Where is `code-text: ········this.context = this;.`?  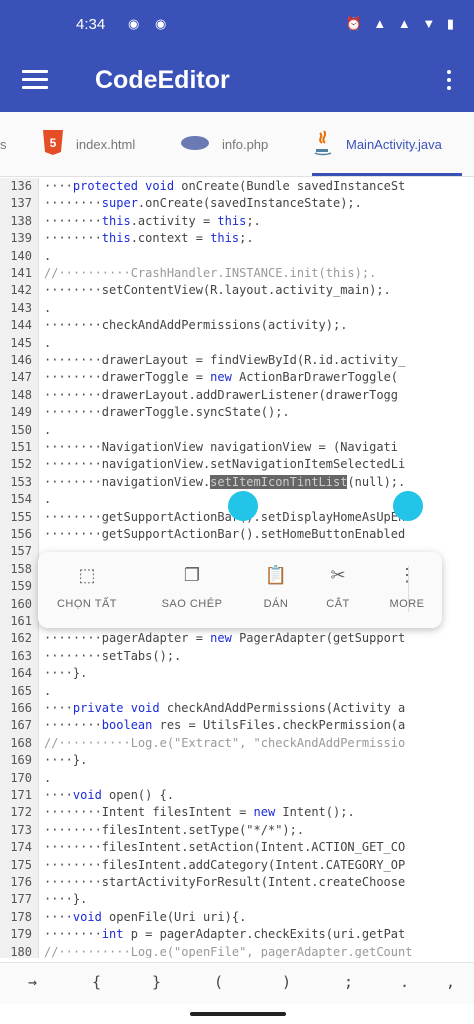 code-text: ········this.context = this;. is located at coordinates (149, 238).